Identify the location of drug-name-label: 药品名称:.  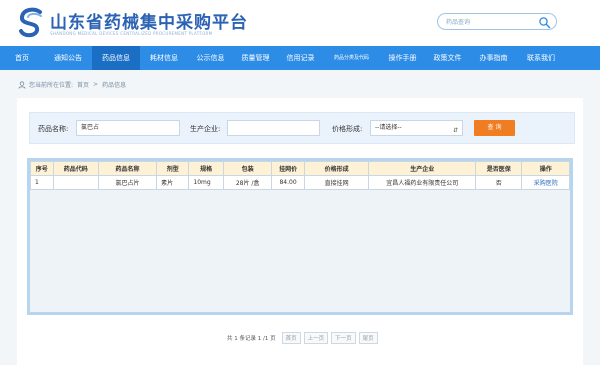
(53, 129).